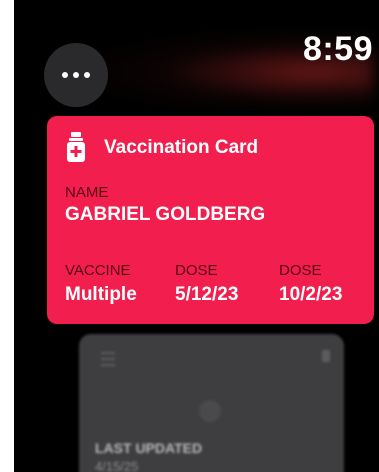  What do you see at coordinates (210, 411) in the screenshot?
I see `heart-icon` at bounding box center [210, 411].